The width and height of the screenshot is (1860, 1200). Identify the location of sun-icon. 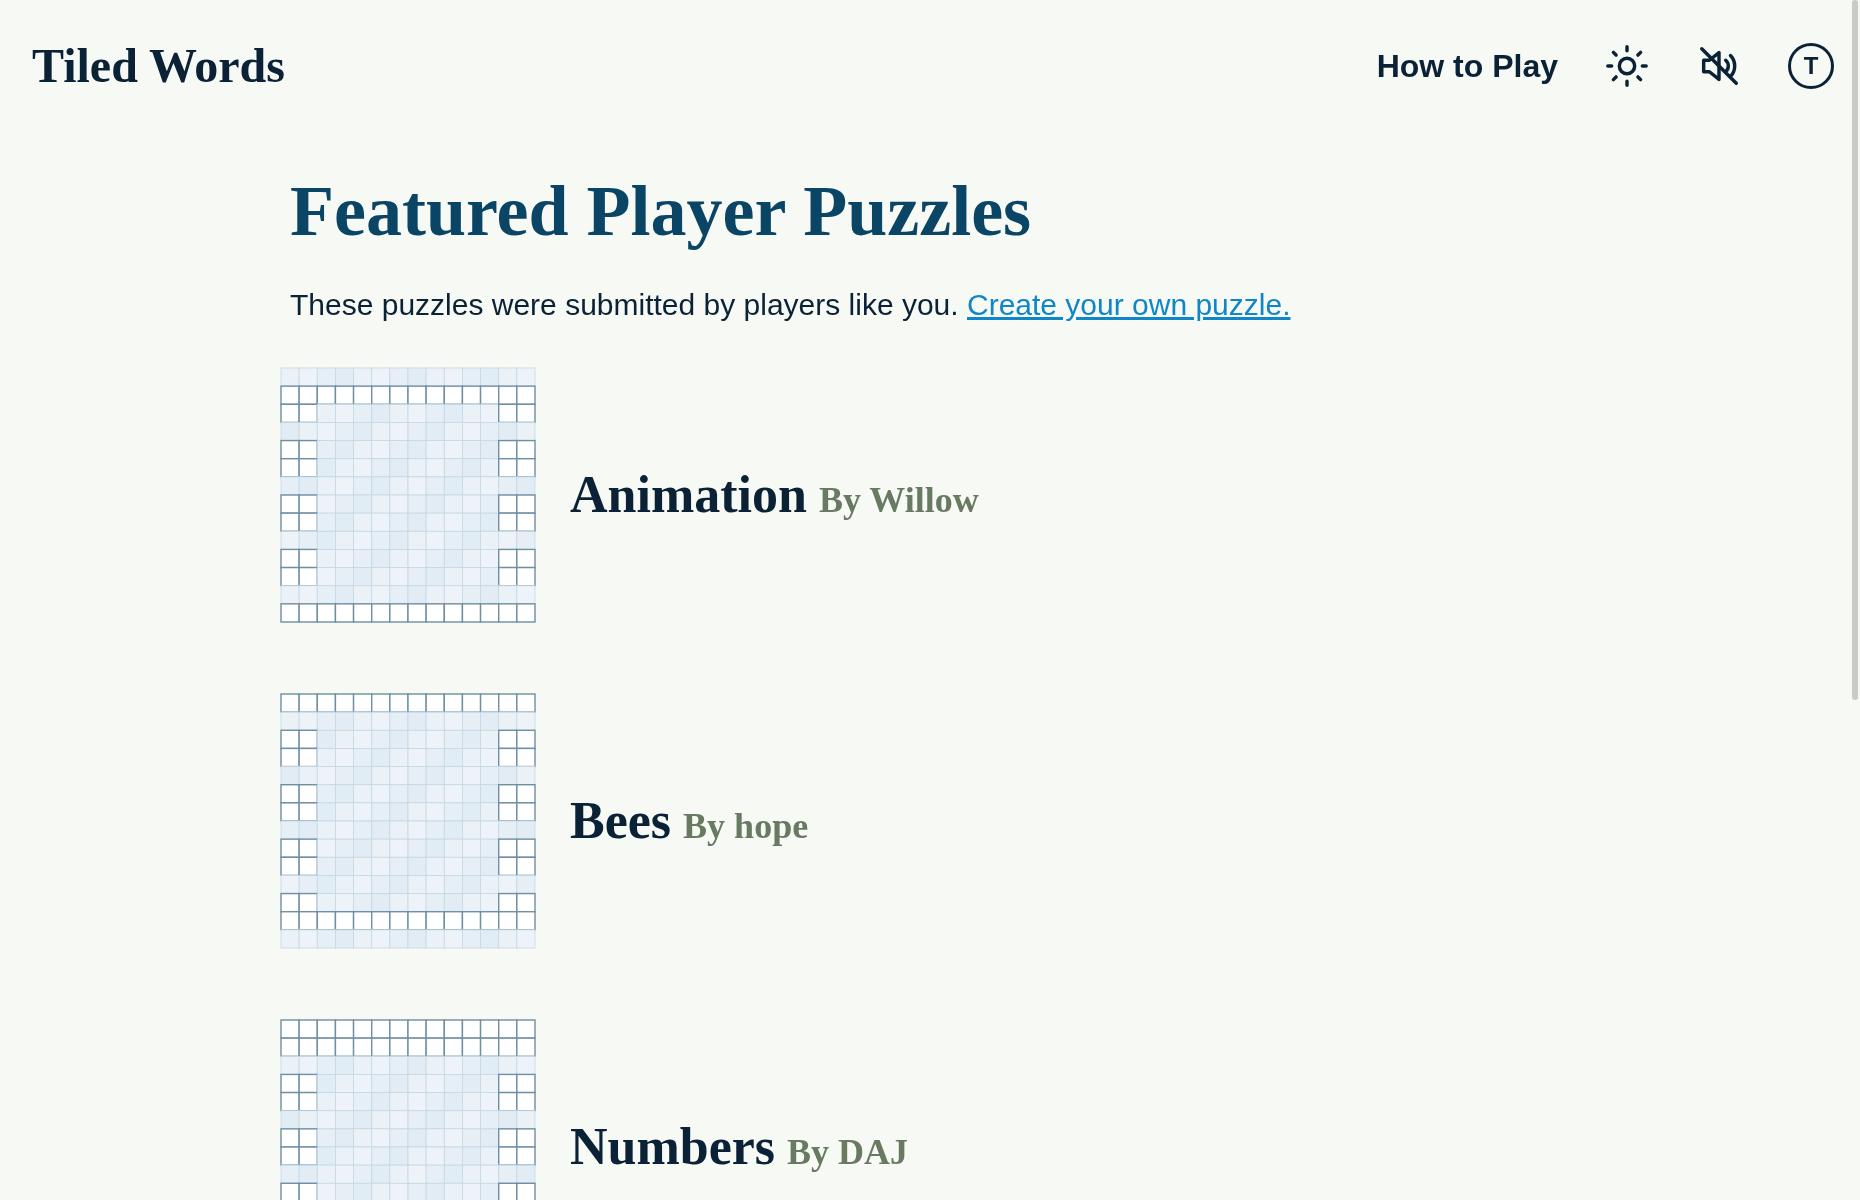
(1627, 66).